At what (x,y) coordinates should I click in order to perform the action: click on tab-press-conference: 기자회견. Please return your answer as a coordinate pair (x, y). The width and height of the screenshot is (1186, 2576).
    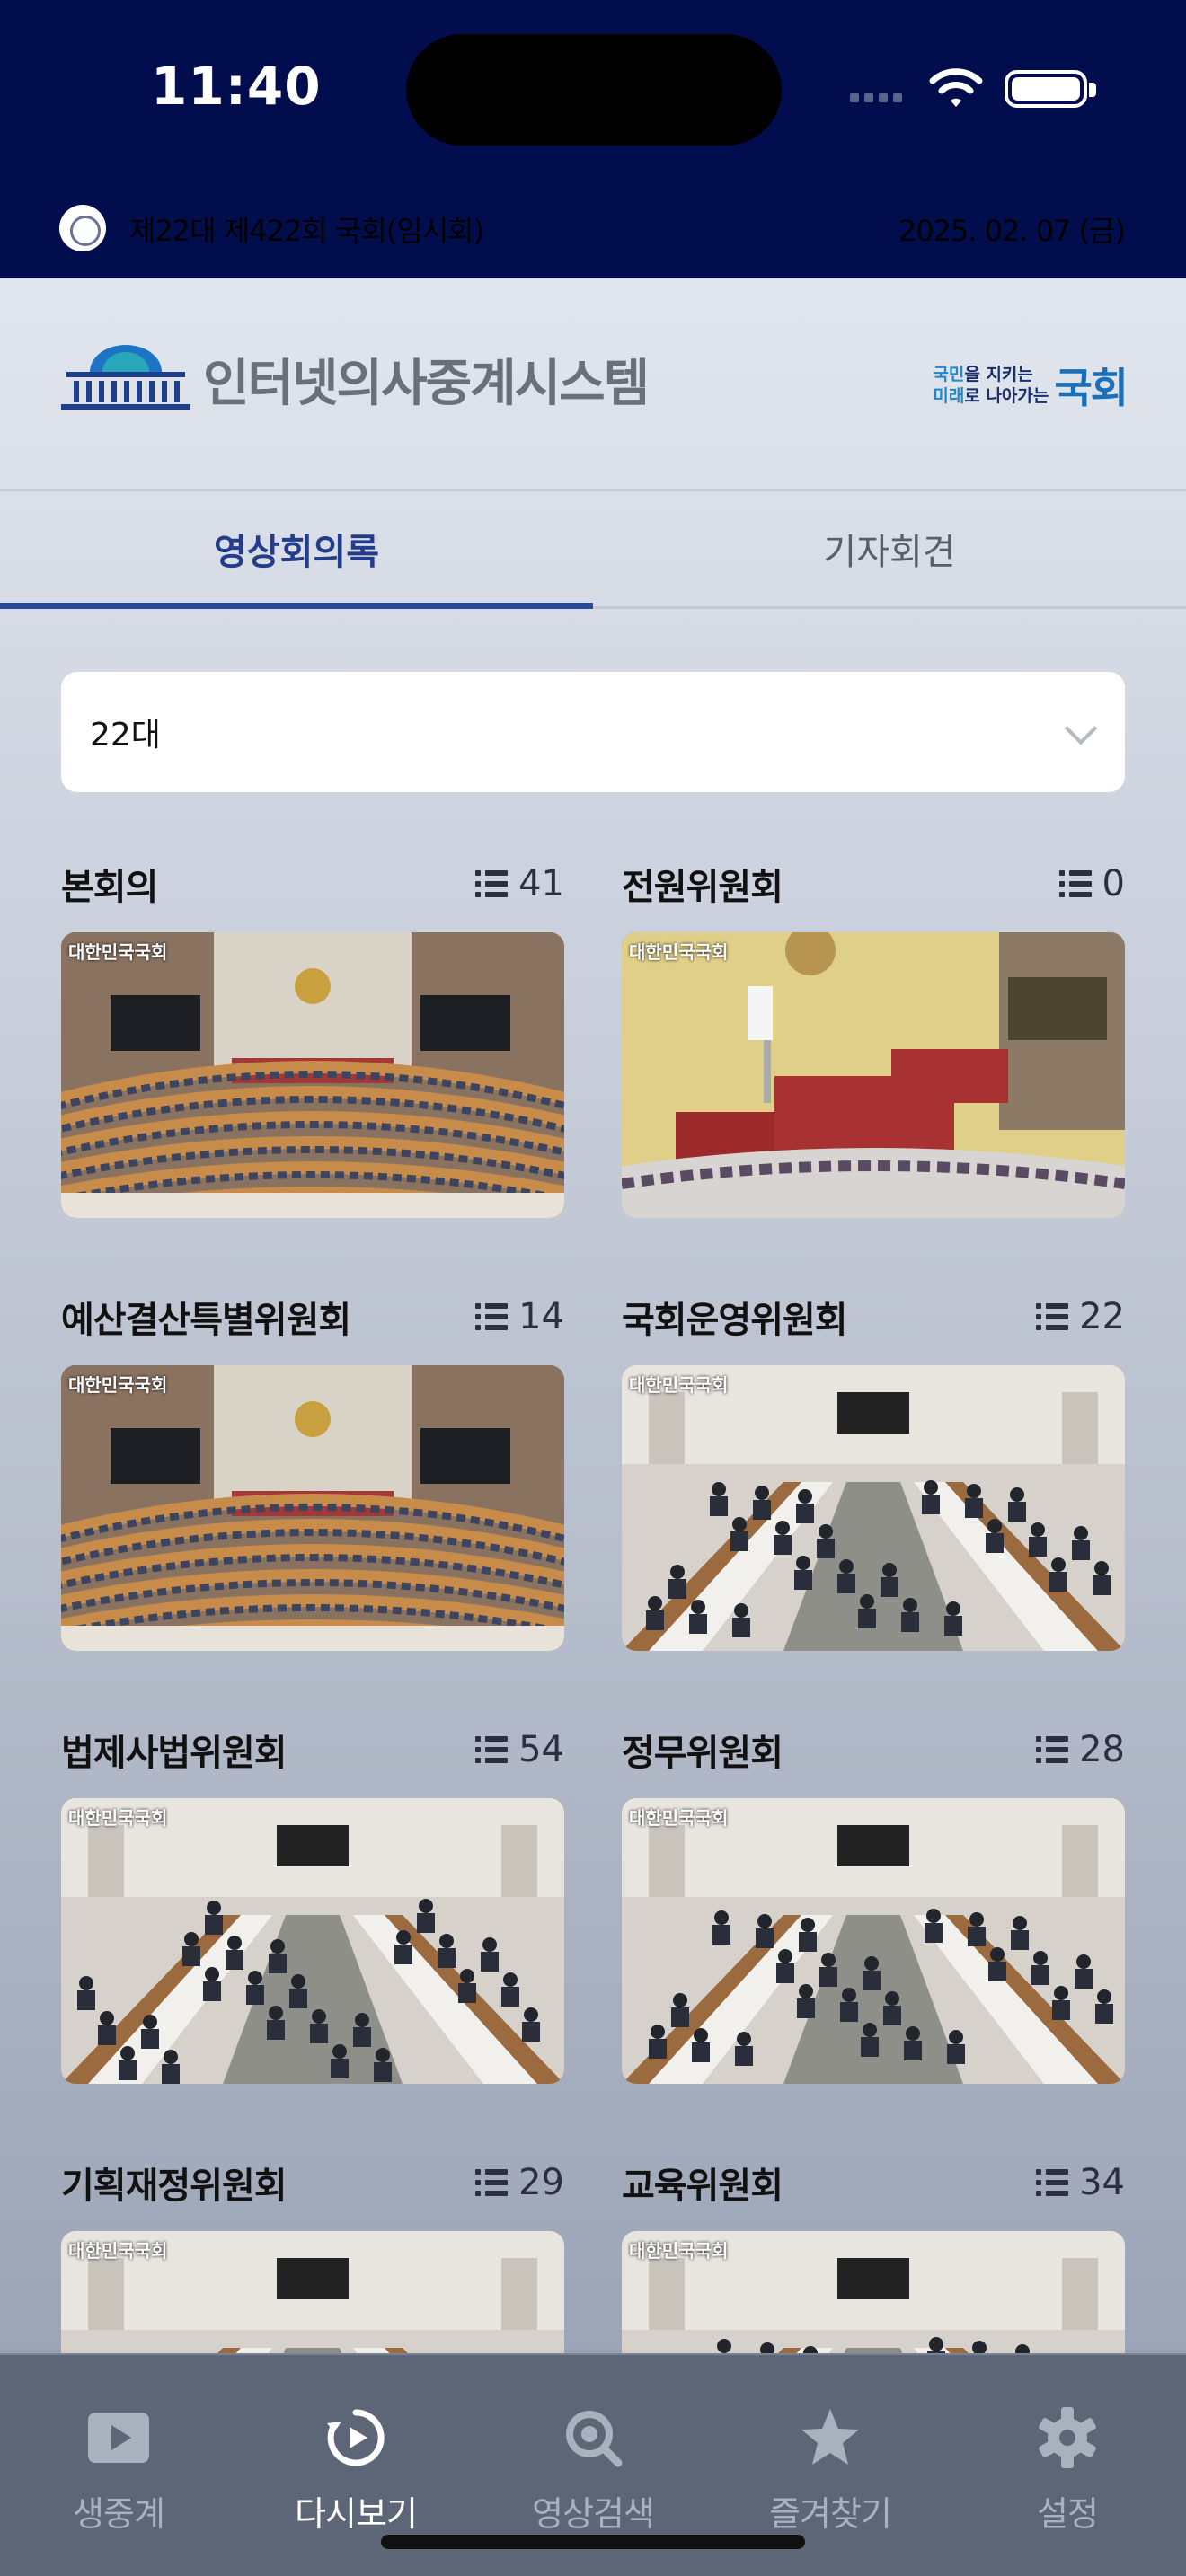
    Looking at the image, I should click on (889, 548).